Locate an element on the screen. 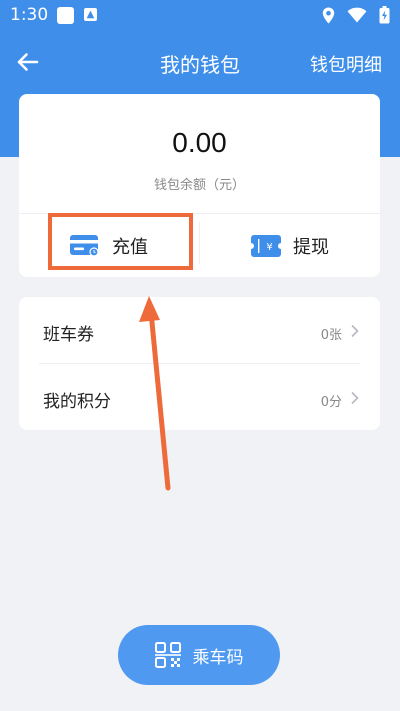  list-item-bus-coupons: 班车券 0张 is located at coordinates (199, 330).